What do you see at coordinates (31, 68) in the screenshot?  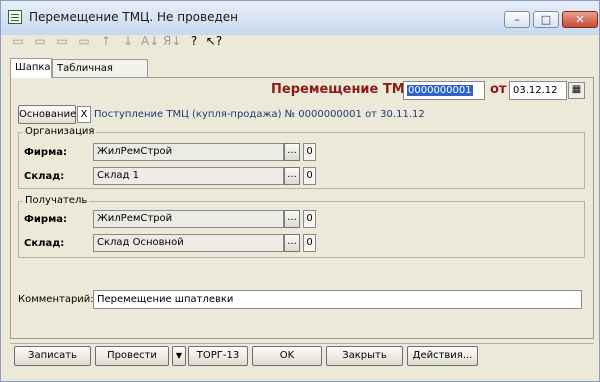 I see `tab-header: Шапка` at bounding box center [31, 68].